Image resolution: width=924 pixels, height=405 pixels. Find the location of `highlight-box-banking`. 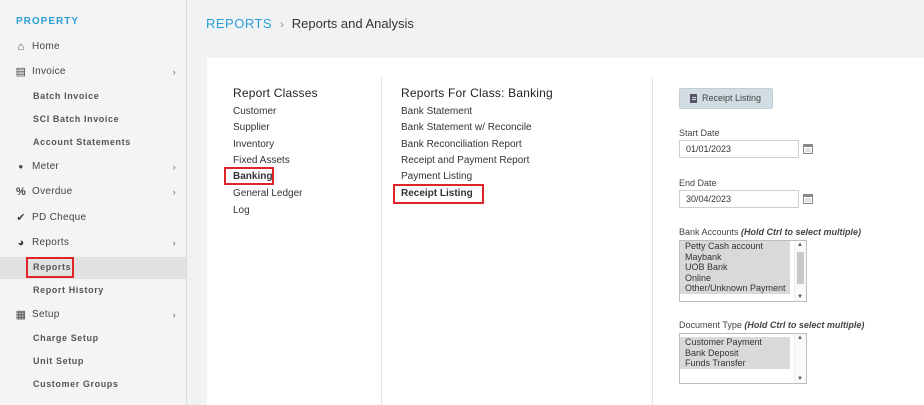

highlight-box-banking is located at coordinates (249, 176).